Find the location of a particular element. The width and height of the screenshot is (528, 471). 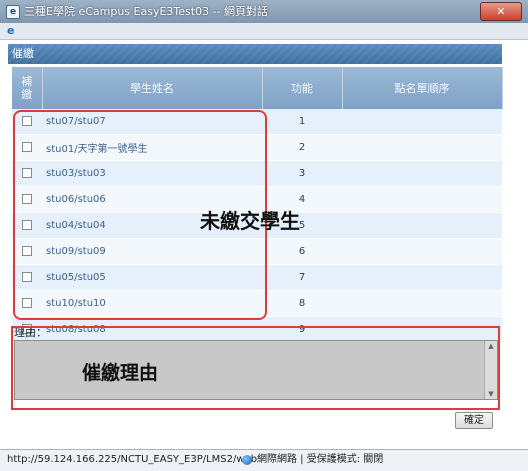

roll-order: 3 is located at coordinates (302, 173).